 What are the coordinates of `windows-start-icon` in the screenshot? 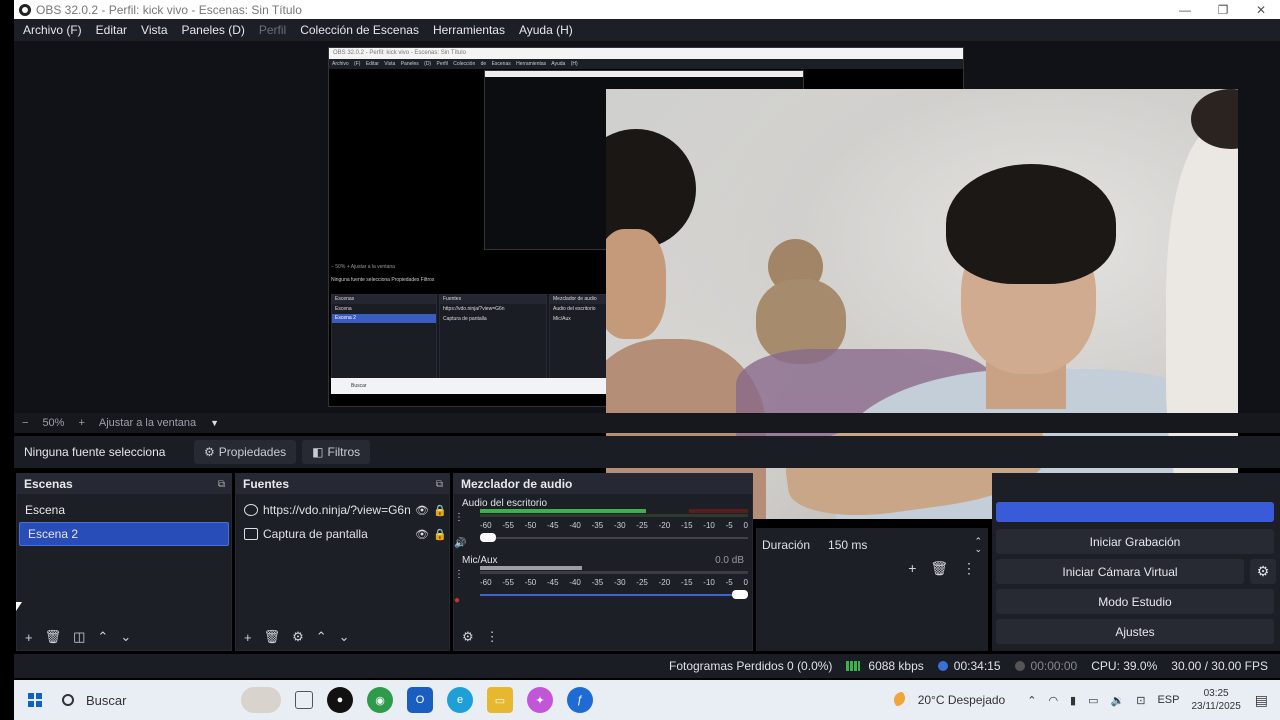 It's located at (35, 700).